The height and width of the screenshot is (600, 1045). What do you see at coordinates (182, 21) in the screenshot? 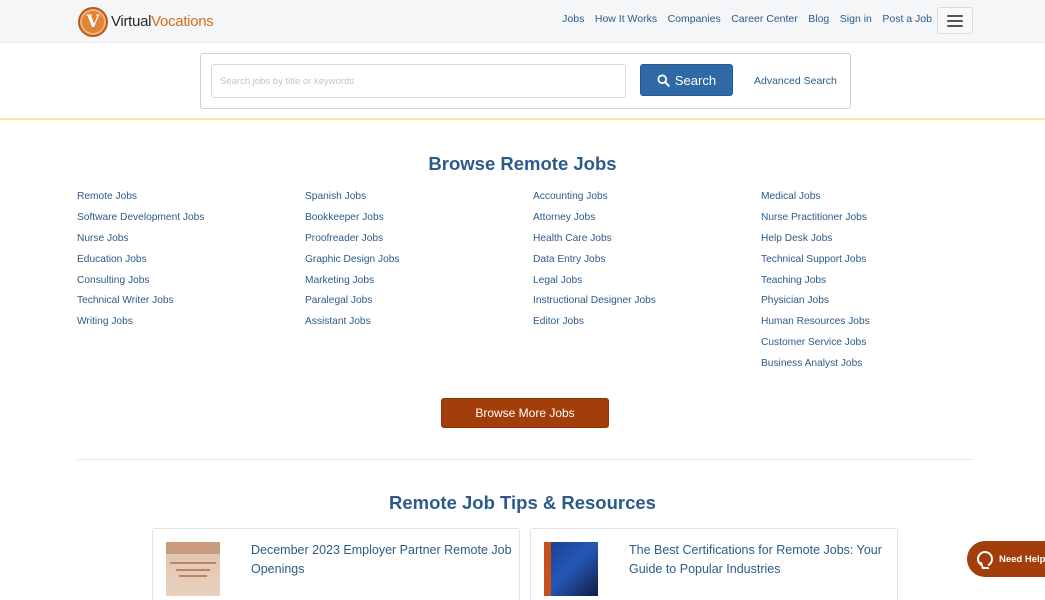
I see `logo-text-vocations: Vocations` at bounding box center [182, 21].